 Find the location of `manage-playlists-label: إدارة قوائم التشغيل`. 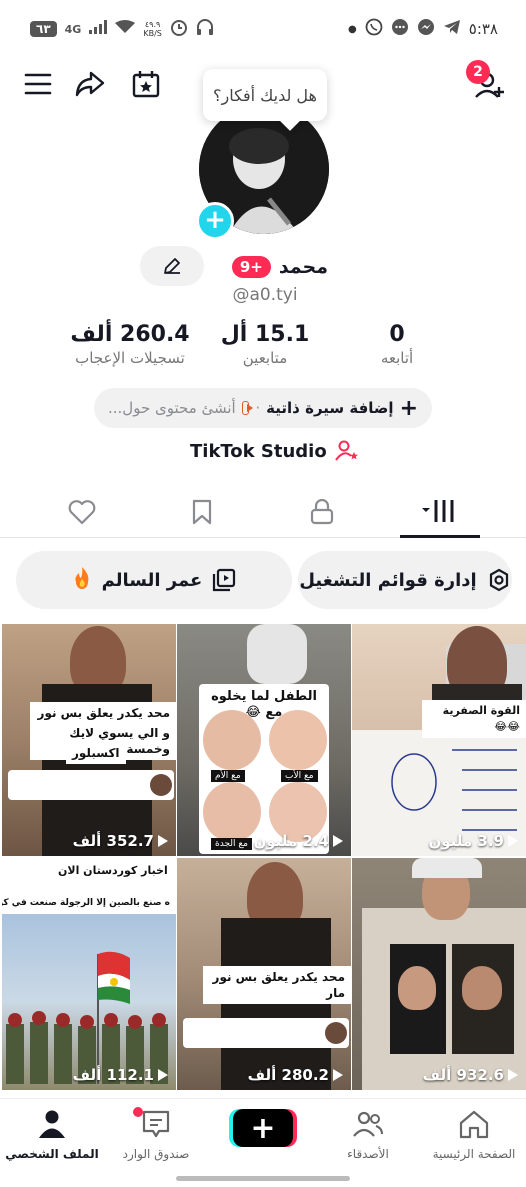

manage-playlists-label: إدارة قوائم التشغيل is located at coordinates (388, 580).